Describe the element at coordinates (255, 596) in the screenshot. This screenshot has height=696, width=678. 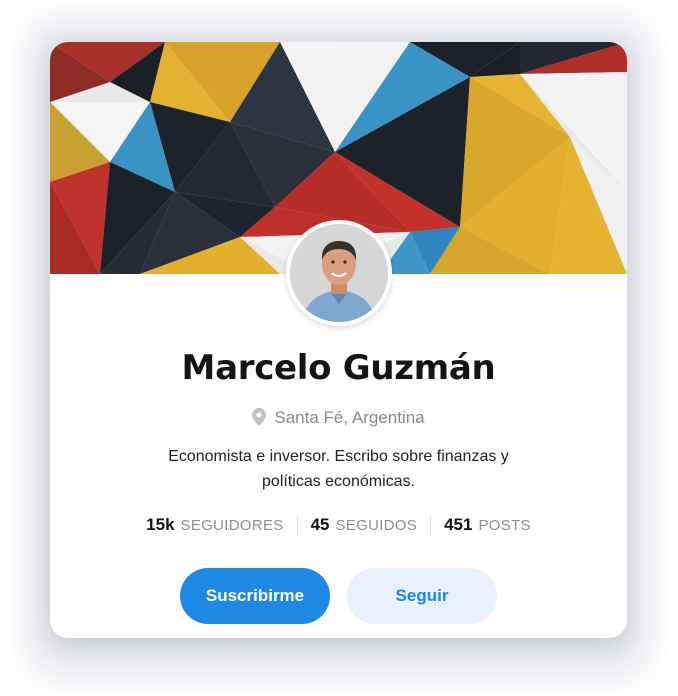
I see `subscribe-button: Suscribirme` at that location.